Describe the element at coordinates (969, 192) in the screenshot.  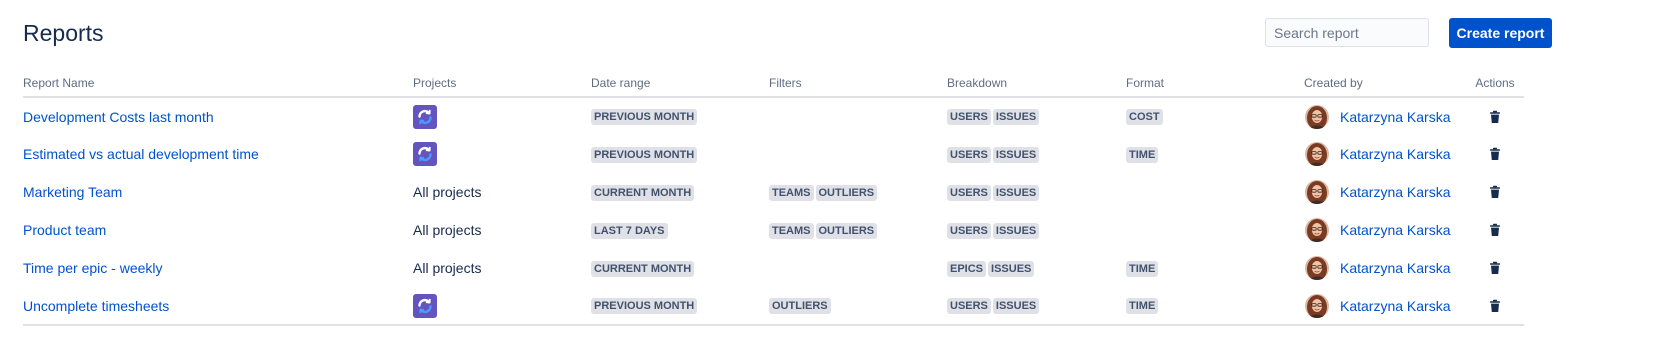
I see `lozenge-users: USERS` at that location.